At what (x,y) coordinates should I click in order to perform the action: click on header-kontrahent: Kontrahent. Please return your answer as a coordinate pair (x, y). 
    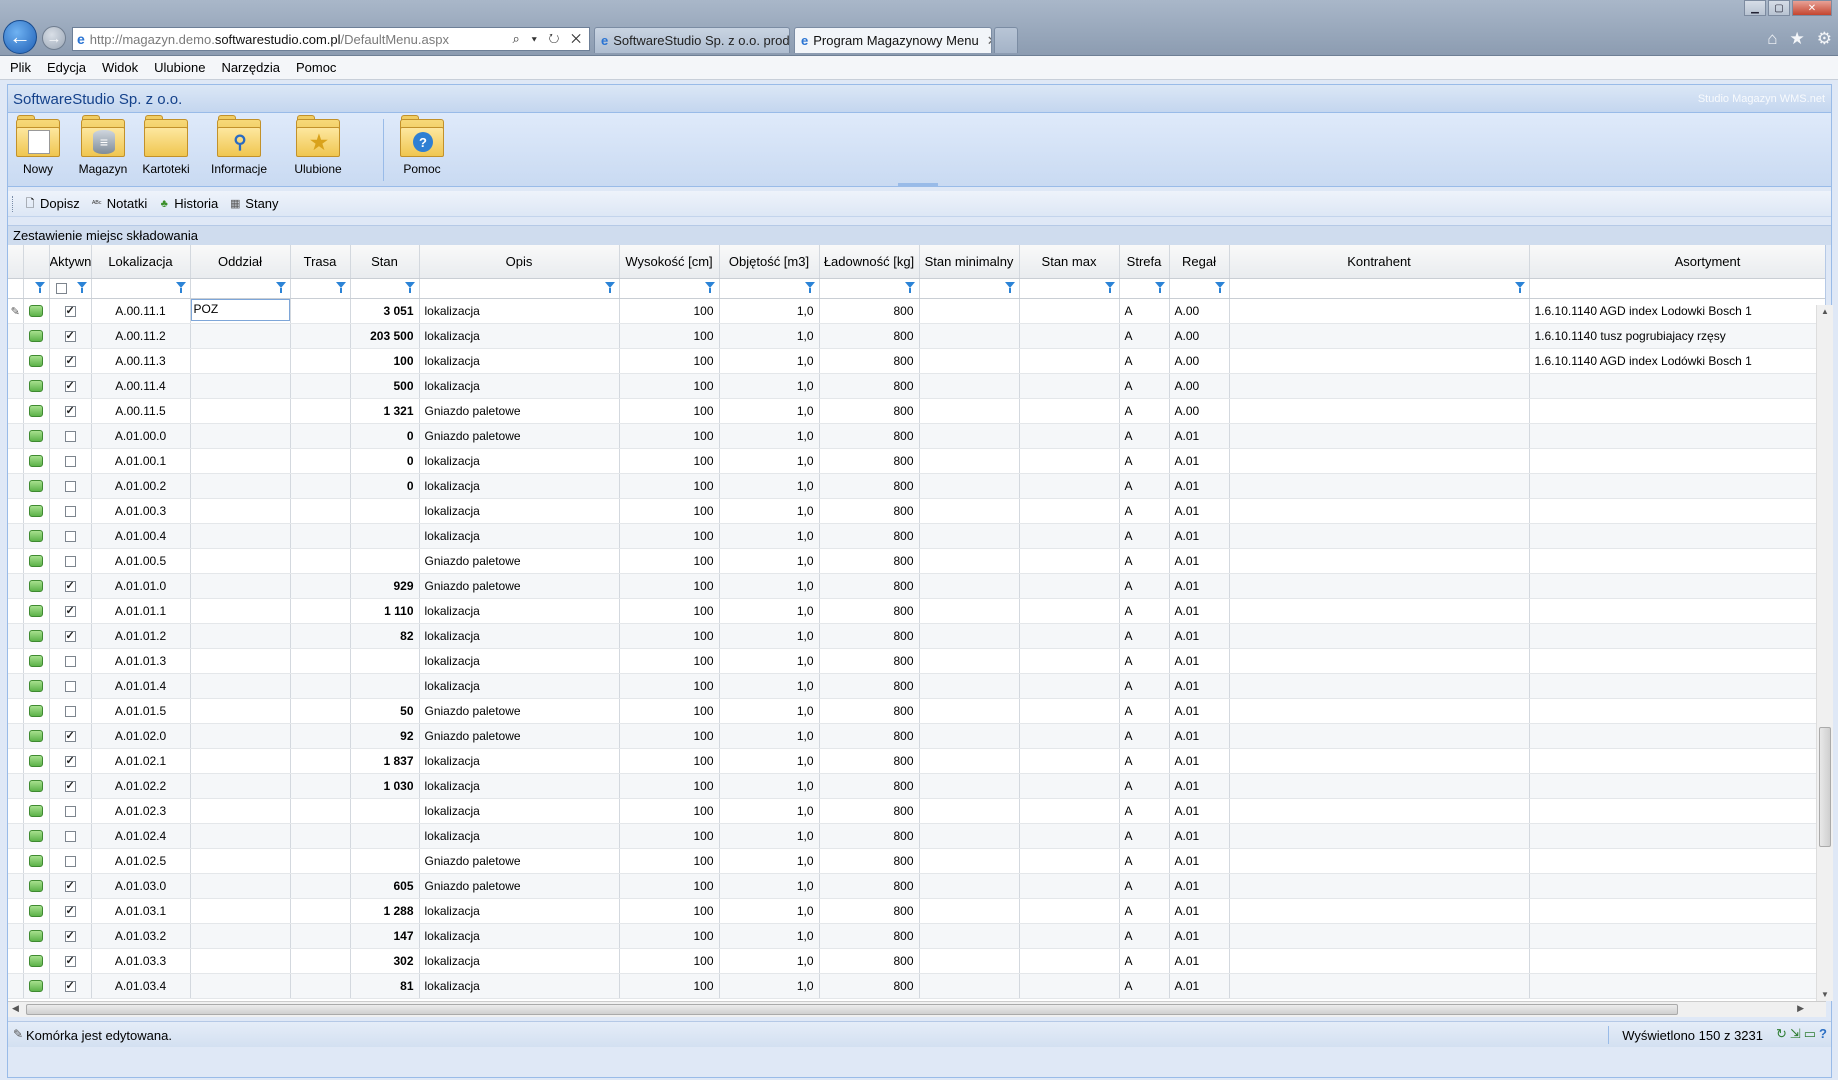
    Looking at the image, I should click on (1379, 262).